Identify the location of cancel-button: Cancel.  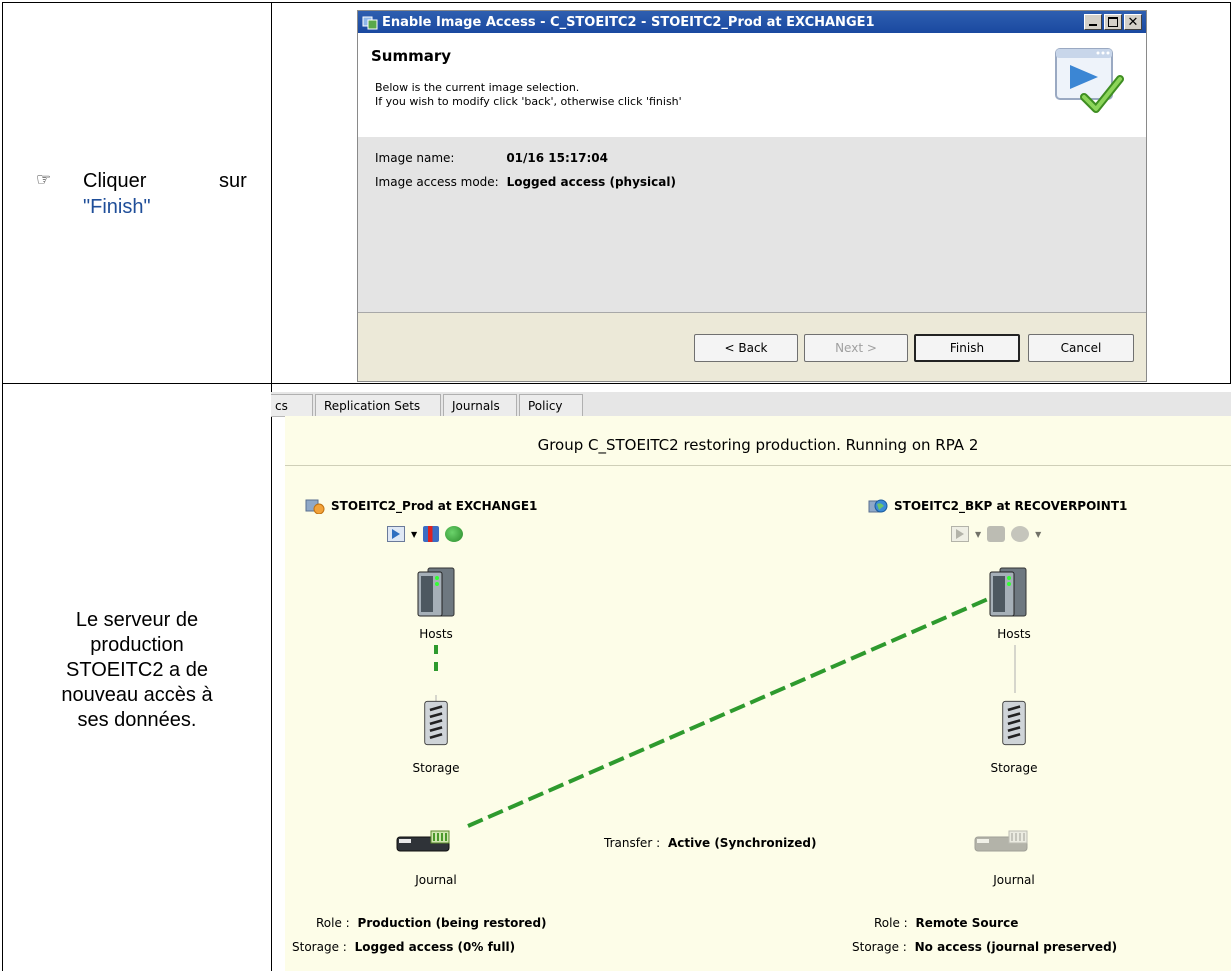
(1081, 348).